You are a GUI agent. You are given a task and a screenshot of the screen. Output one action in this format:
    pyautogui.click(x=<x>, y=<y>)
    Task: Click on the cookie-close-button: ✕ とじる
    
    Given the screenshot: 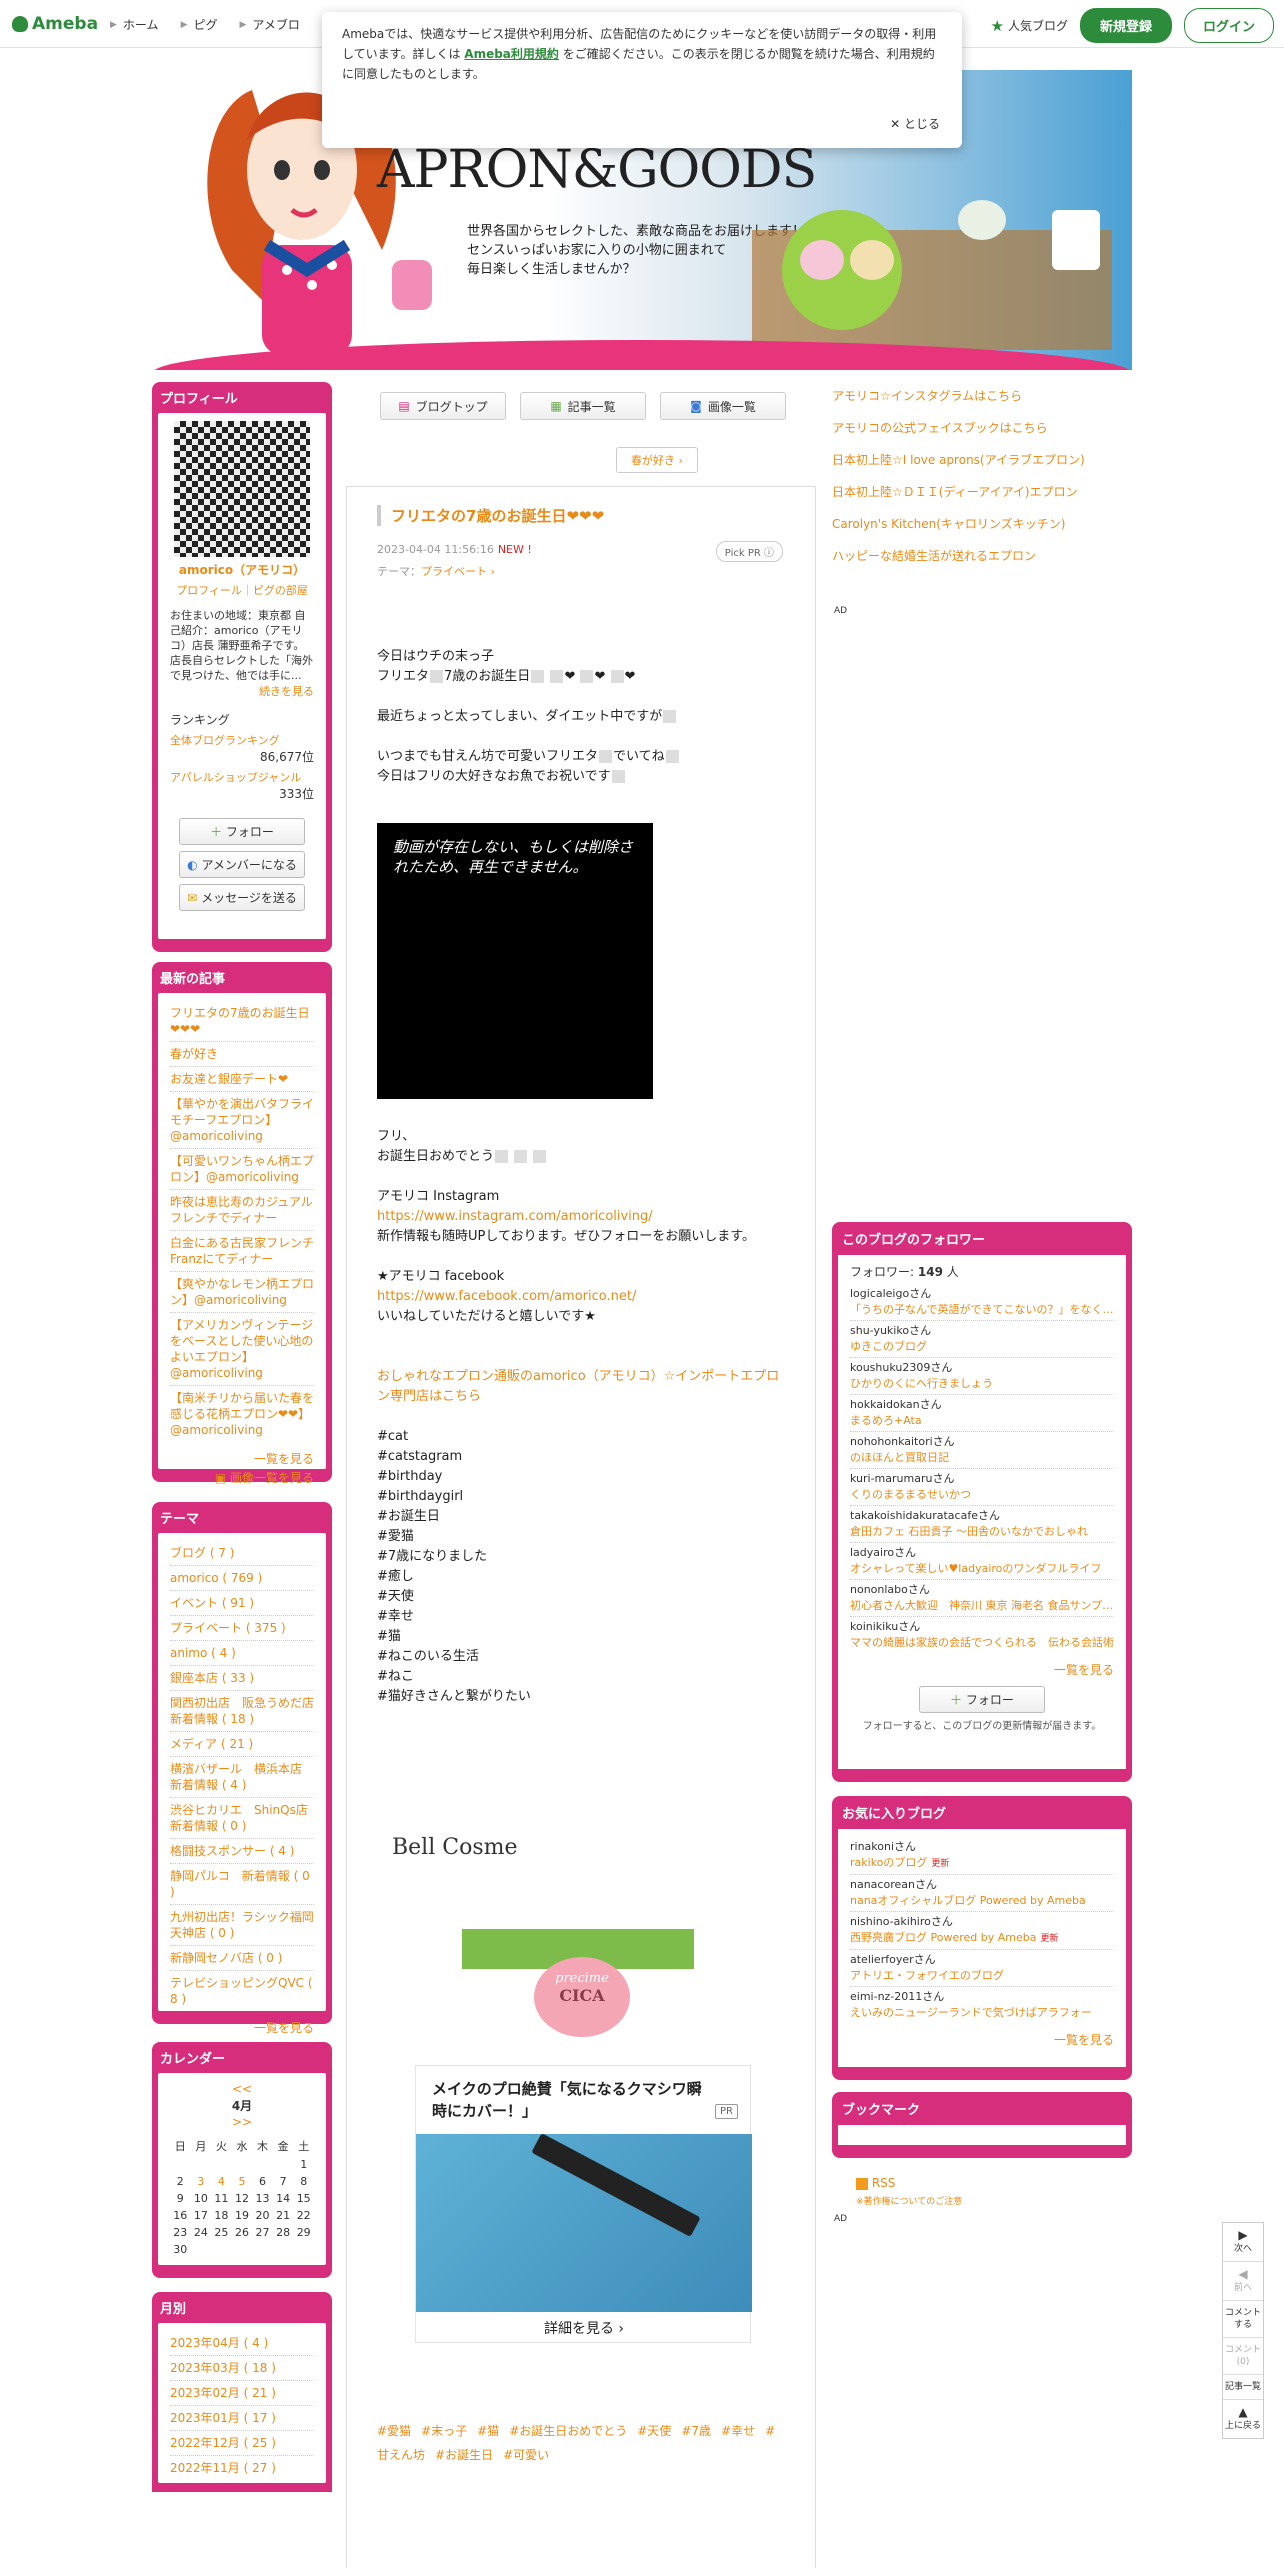 What is the action you would take?
    pyautogui.click(x=915, y=124)
    